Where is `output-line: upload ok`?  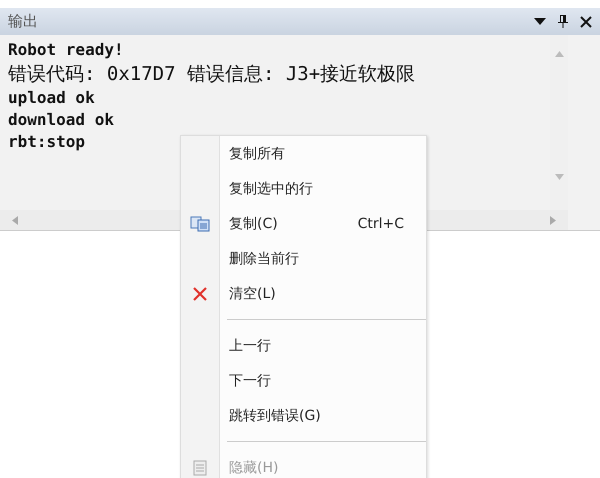 output-line: upload ok is located at coordinates (52, 98).